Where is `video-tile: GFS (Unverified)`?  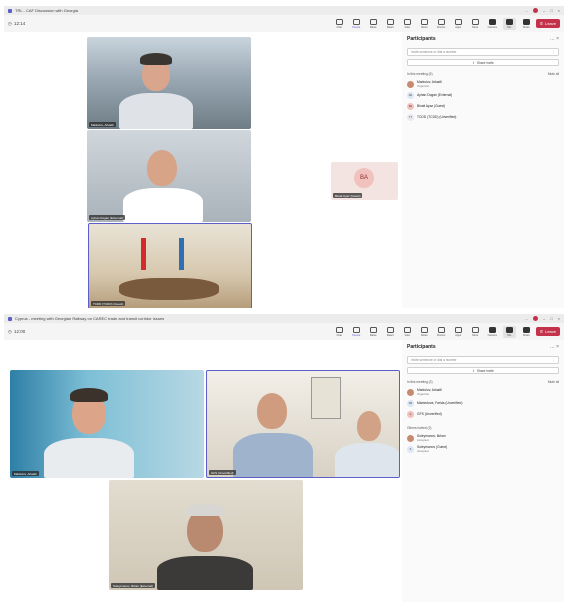 video-tile: GFS (Unverified) is located at coordinates (303, 424).